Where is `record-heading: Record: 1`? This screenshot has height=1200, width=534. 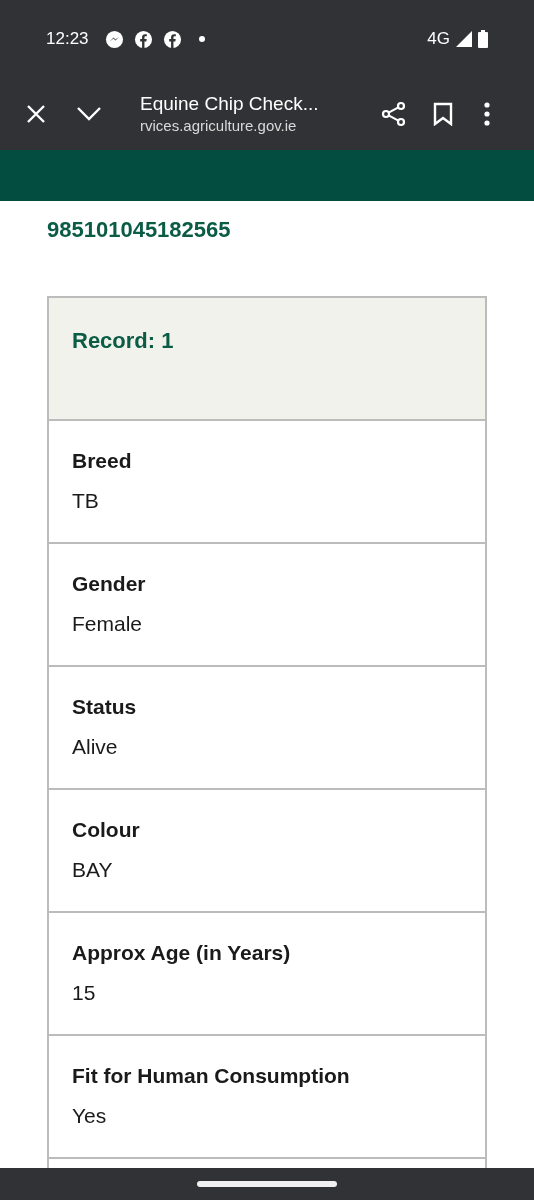
record-heading: Record: 1 is located at coordinates (123, 340).